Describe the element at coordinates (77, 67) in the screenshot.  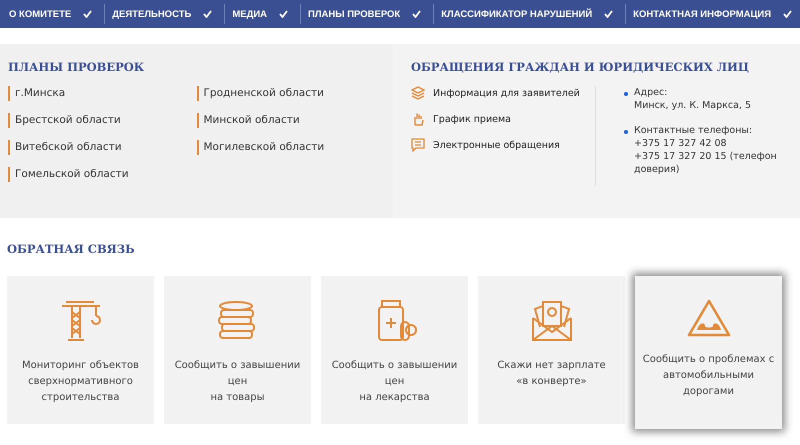
I see `section-heading: ПЛАНЫ ПРОВЕРОК` at that location.